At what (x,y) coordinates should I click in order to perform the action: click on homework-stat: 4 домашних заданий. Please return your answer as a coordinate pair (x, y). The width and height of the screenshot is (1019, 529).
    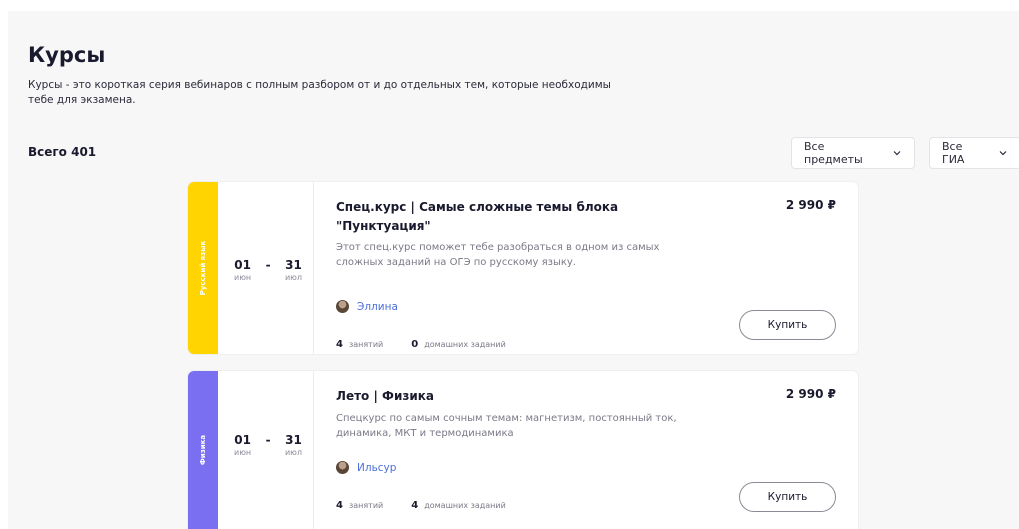
    Looking at the image, I should click on (458, 505).